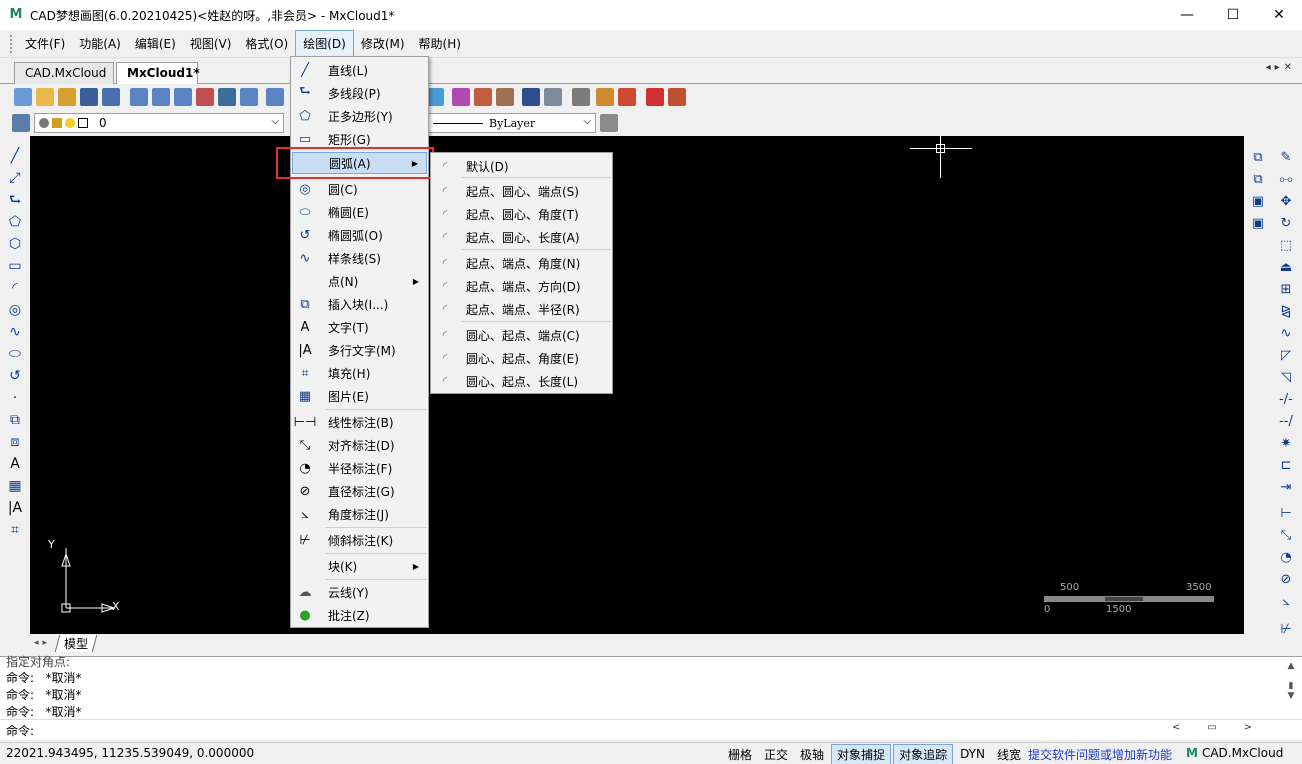  Describe the element at coordinates (1286, 400) in the screenshot. I see `trim-icon: -/-` at that location.